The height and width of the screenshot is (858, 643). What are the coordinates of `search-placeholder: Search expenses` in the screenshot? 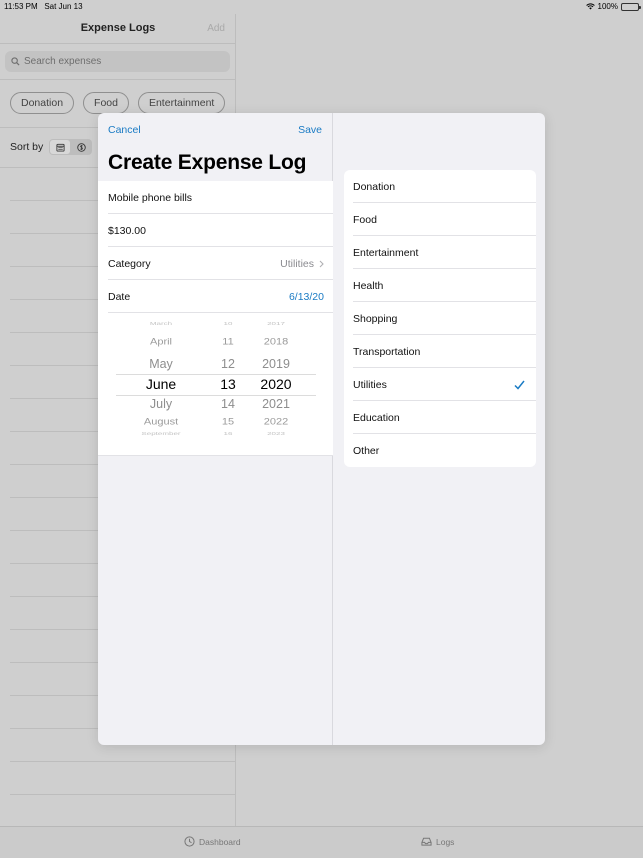 It's located at (63, 61).